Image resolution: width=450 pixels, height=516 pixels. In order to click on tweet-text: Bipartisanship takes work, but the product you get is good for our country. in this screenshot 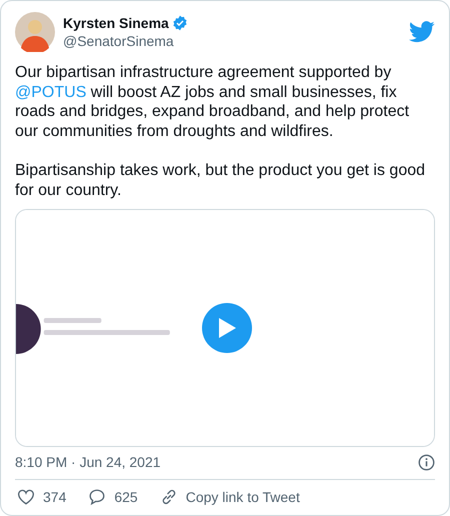, I will do `click(220, 180)`.